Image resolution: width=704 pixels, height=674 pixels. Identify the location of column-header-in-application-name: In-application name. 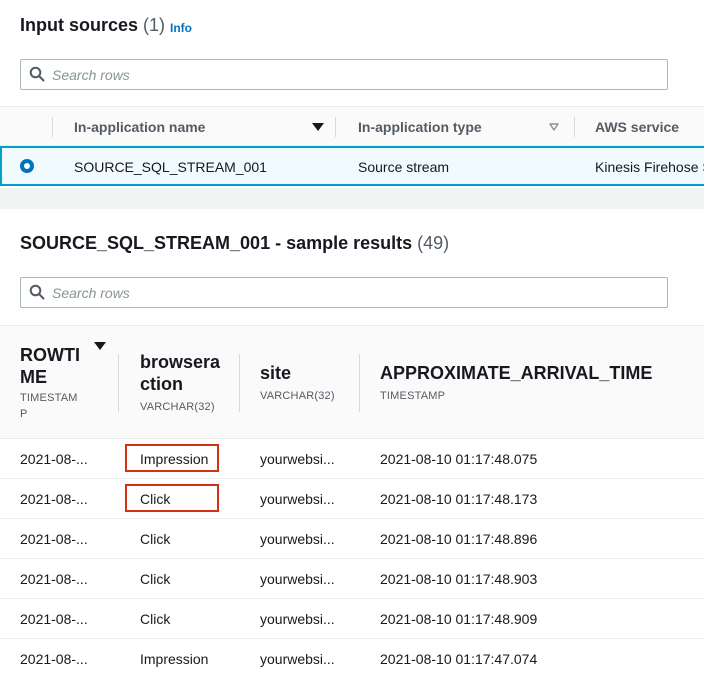
(139, 127).